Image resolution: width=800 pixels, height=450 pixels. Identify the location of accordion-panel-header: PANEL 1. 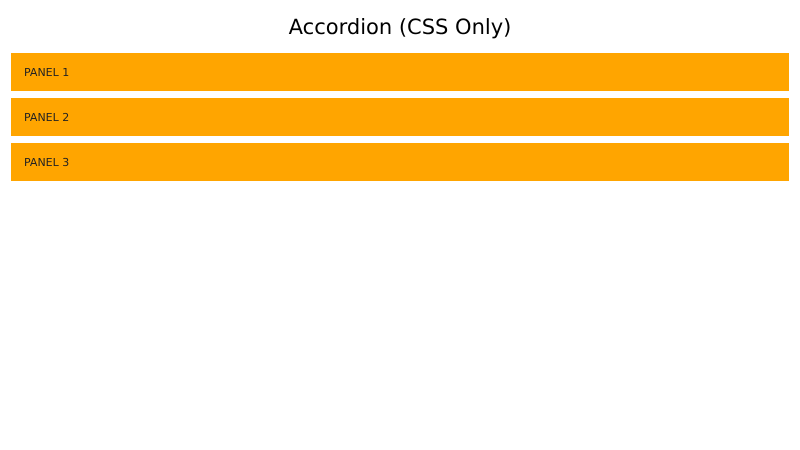
(400, 72).